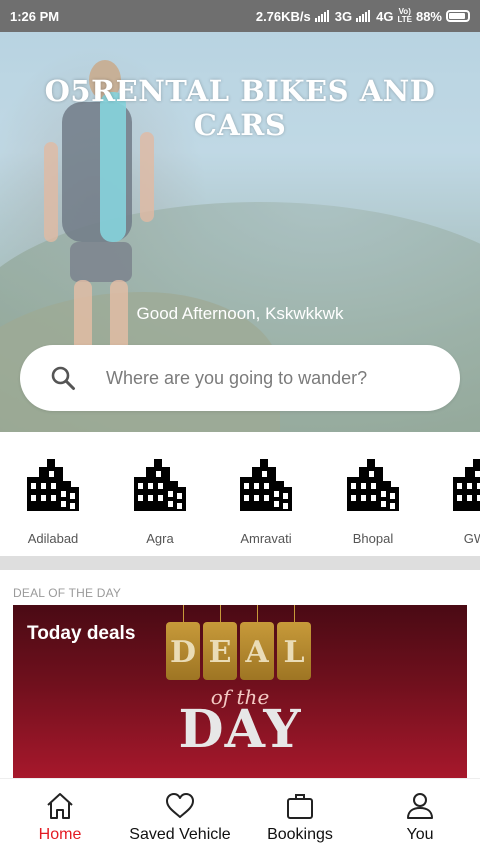 The image size is (480, 854). I want to click on nav-bookings: Bookings, so click(300, 816).